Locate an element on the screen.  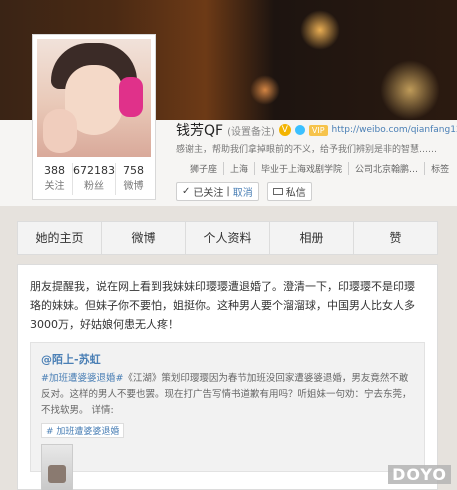
tab-profile: 个人资料 is located at coordinates (228, 238).